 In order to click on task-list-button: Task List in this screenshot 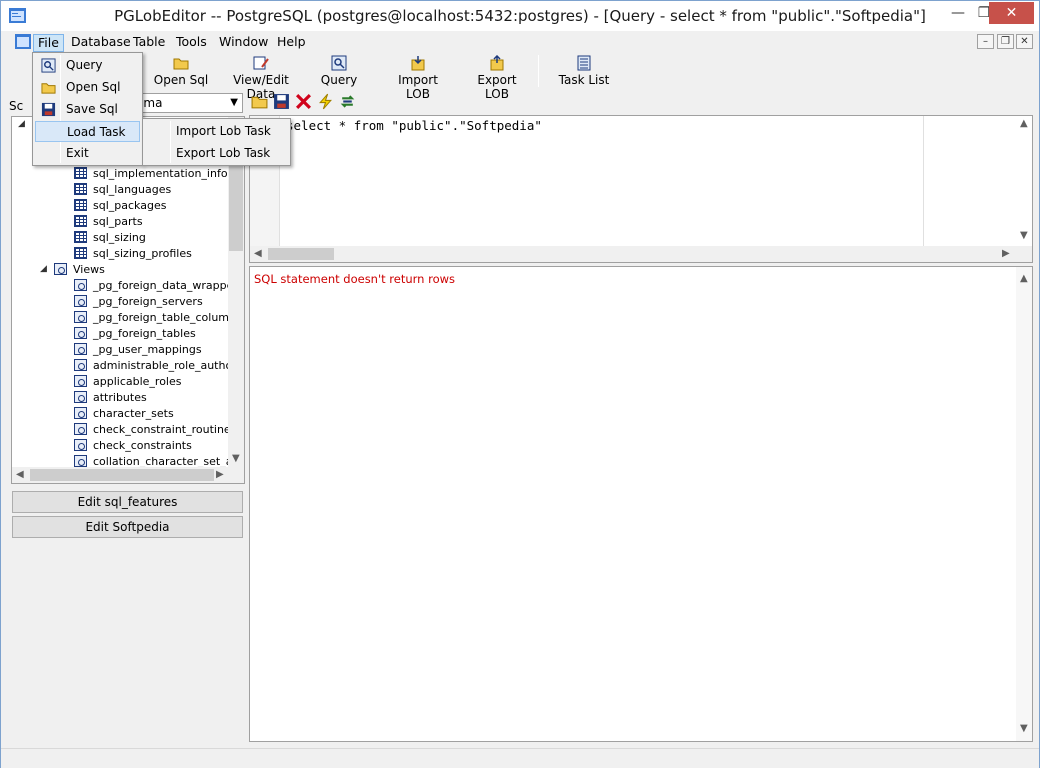, I will do `click(584, 71)`.